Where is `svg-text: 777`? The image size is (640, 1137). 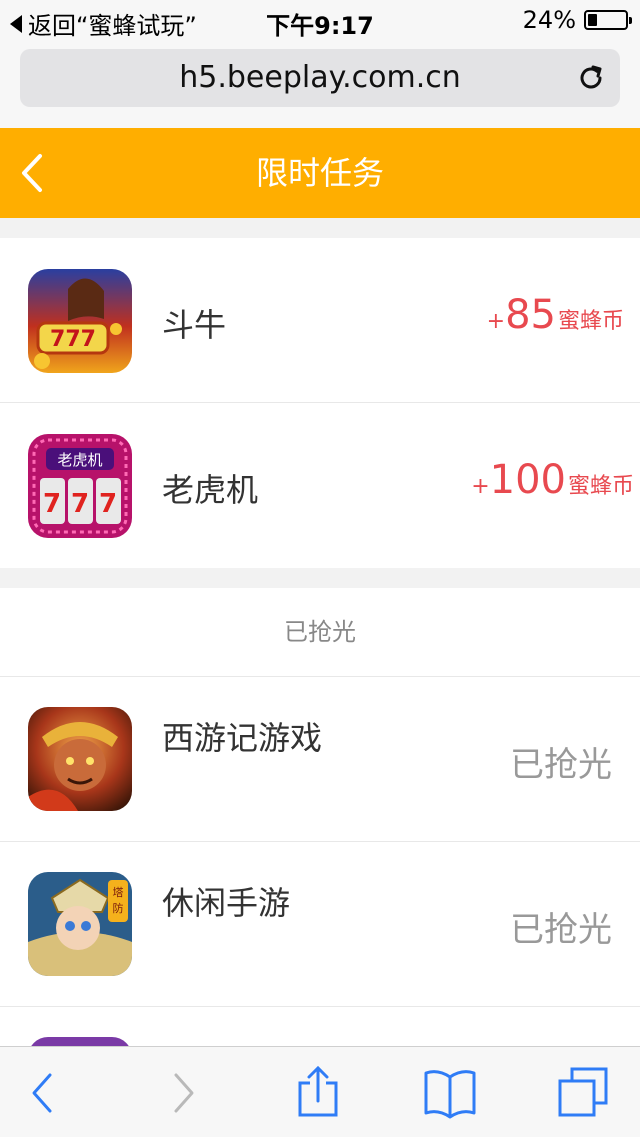
svg-text: 777 is located at coordinates (73, 339).